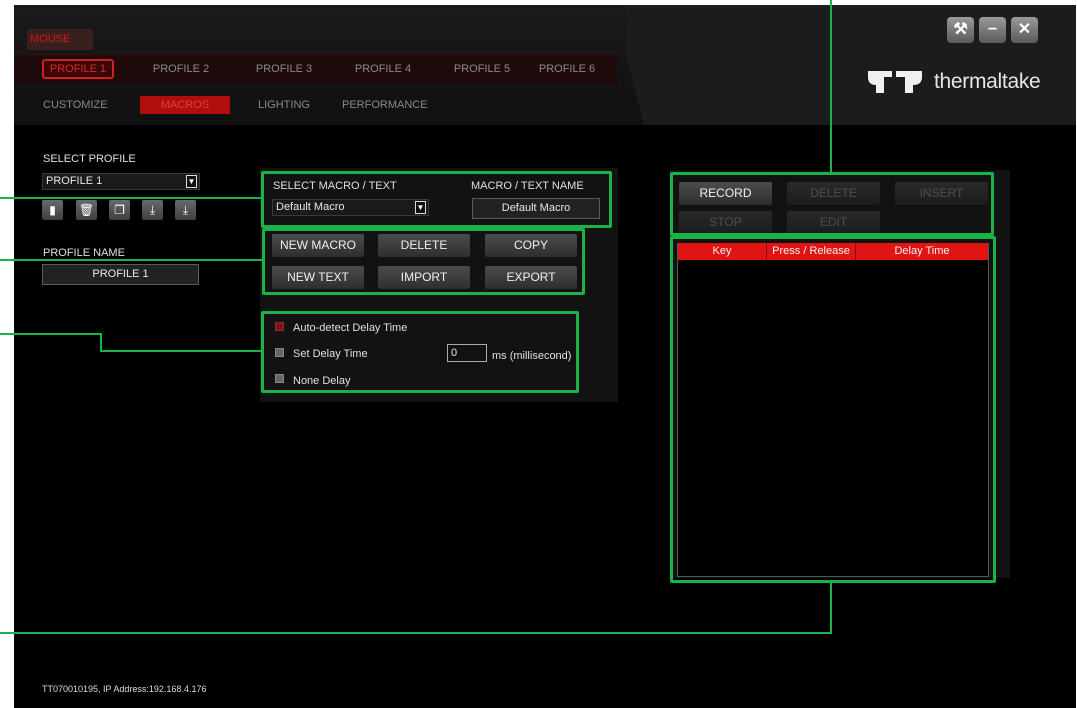  I want to click on settings-button: ⚒, so click(960, 30).